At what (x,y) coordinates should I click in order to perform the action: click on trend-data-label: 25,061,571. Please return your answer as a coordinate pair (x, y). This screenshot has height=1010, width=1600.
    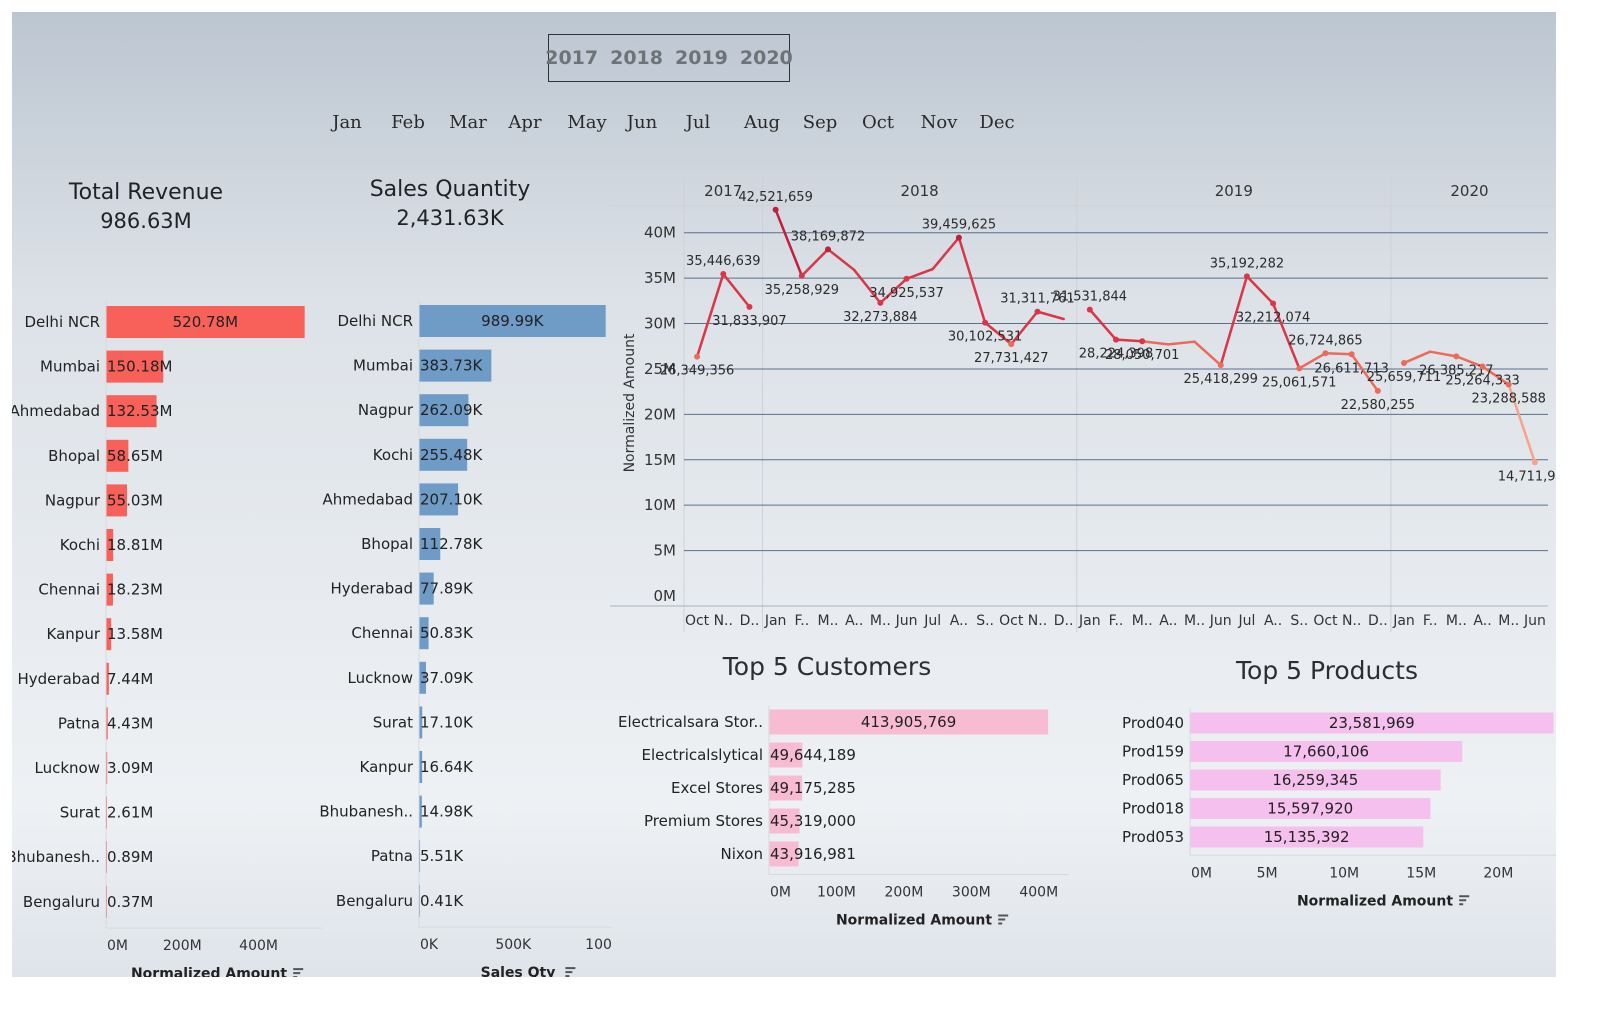
    Looking at the image, I should click on (1299, 382).